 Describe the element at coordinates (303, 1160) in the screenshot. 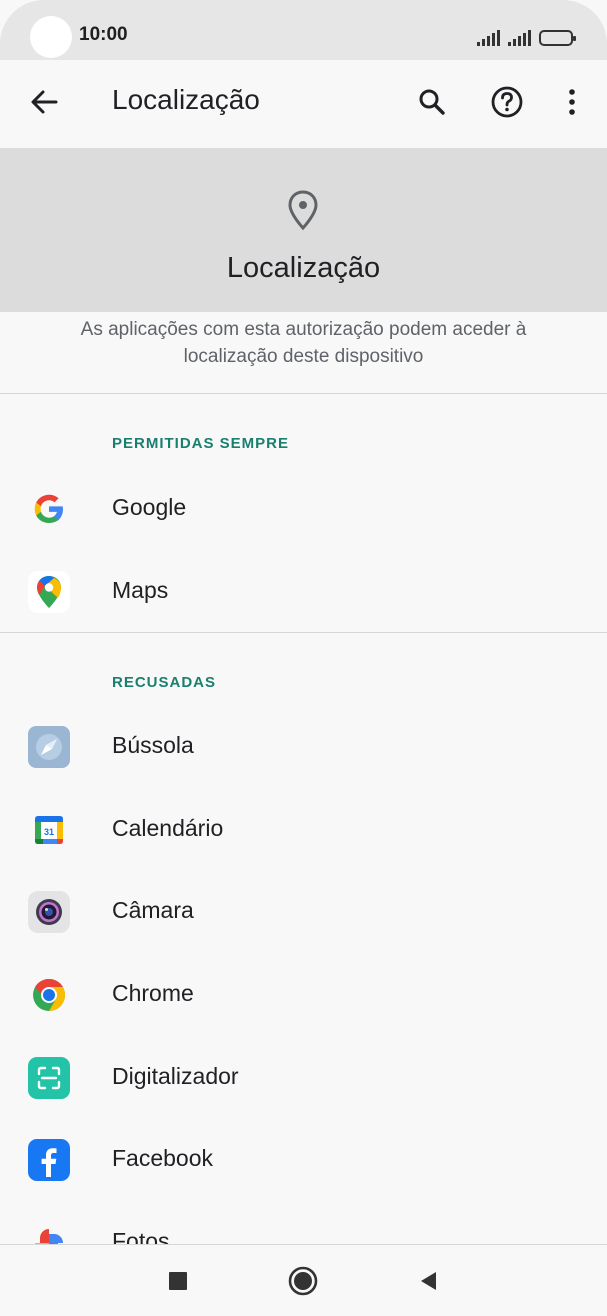

I see `app-row-facebook: Facebook` at that location.